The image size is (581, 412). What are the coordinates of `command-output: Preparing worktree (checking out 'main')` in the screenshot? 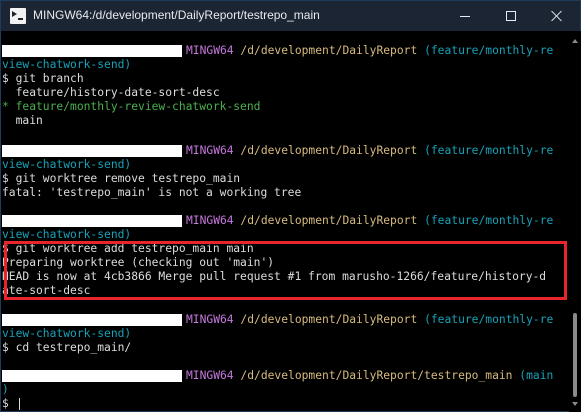 It's located at (138, 262).